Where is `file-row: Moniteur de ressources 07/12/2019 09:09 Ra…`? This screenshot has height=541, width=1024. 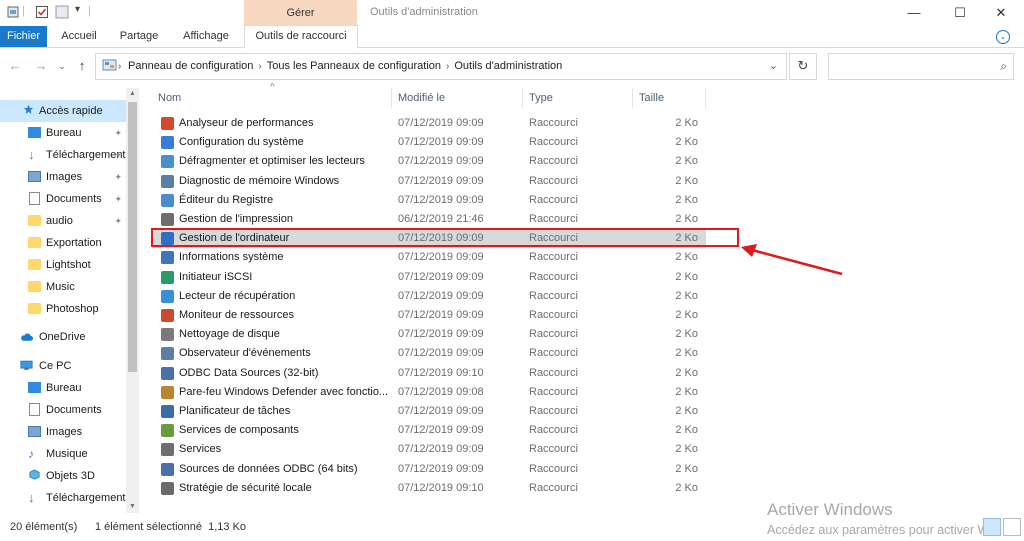
file-row: Moniteur de ressources 07/12/2019 09:09 Ra… is located at coordinates (429, 315).